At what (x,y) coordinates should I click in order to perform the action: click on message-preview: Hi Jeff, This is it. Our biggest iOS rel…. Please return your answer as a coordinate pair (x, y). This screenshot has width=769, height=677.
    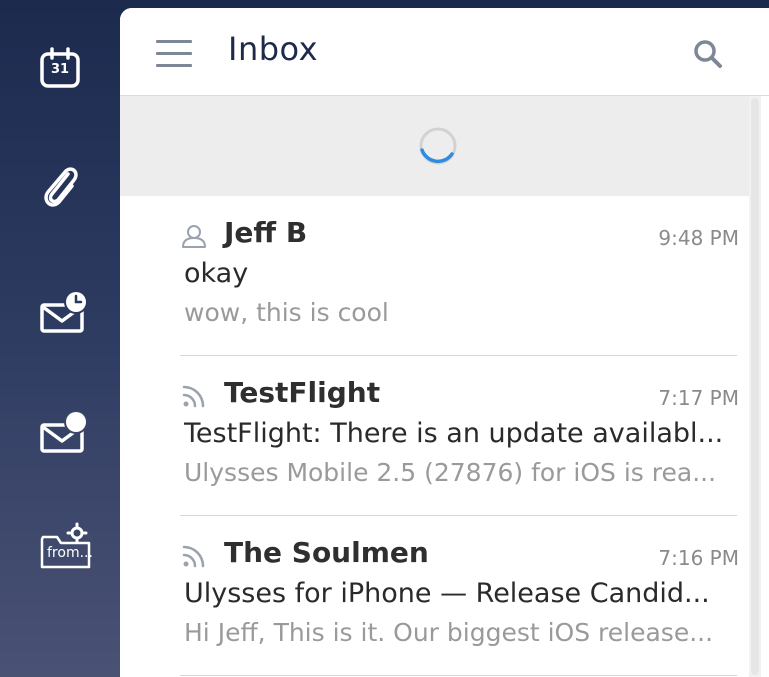
    Looking at the image, I should click on (449, 632).